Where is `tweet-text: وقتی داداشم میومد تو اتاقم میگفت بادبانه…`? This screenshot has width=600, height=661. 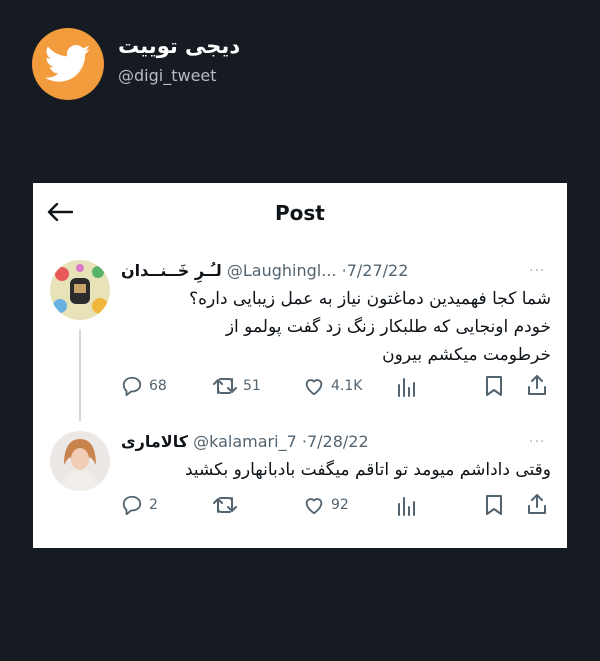
tweet-text: وقتی داداشم میومد تو اتاقم میگفت بادبانه… is located at coordinates (368, 470).